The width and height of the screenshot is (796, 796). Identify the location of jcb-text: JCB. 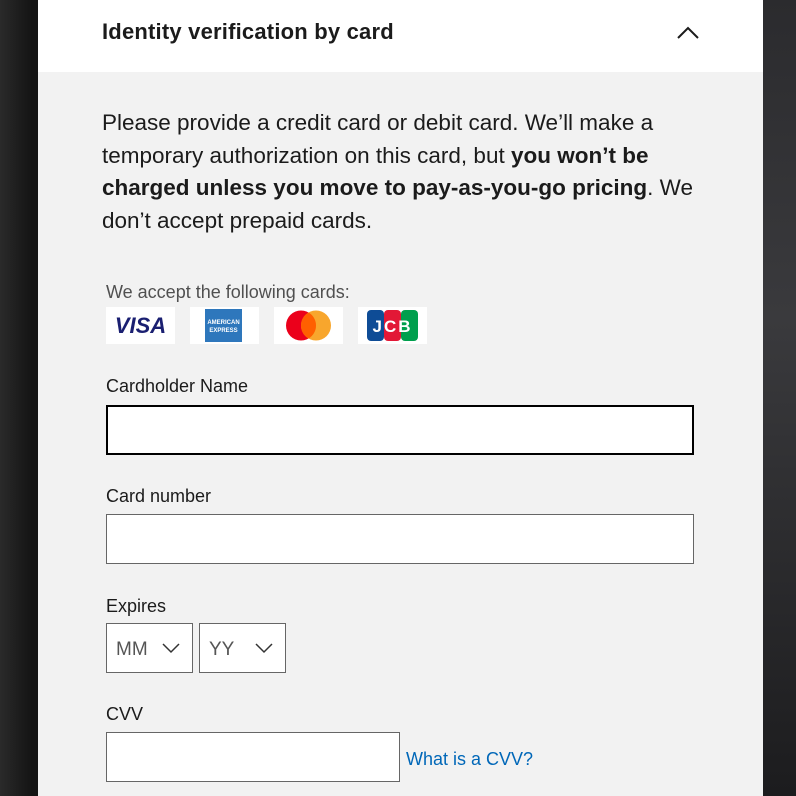
(392, 326).